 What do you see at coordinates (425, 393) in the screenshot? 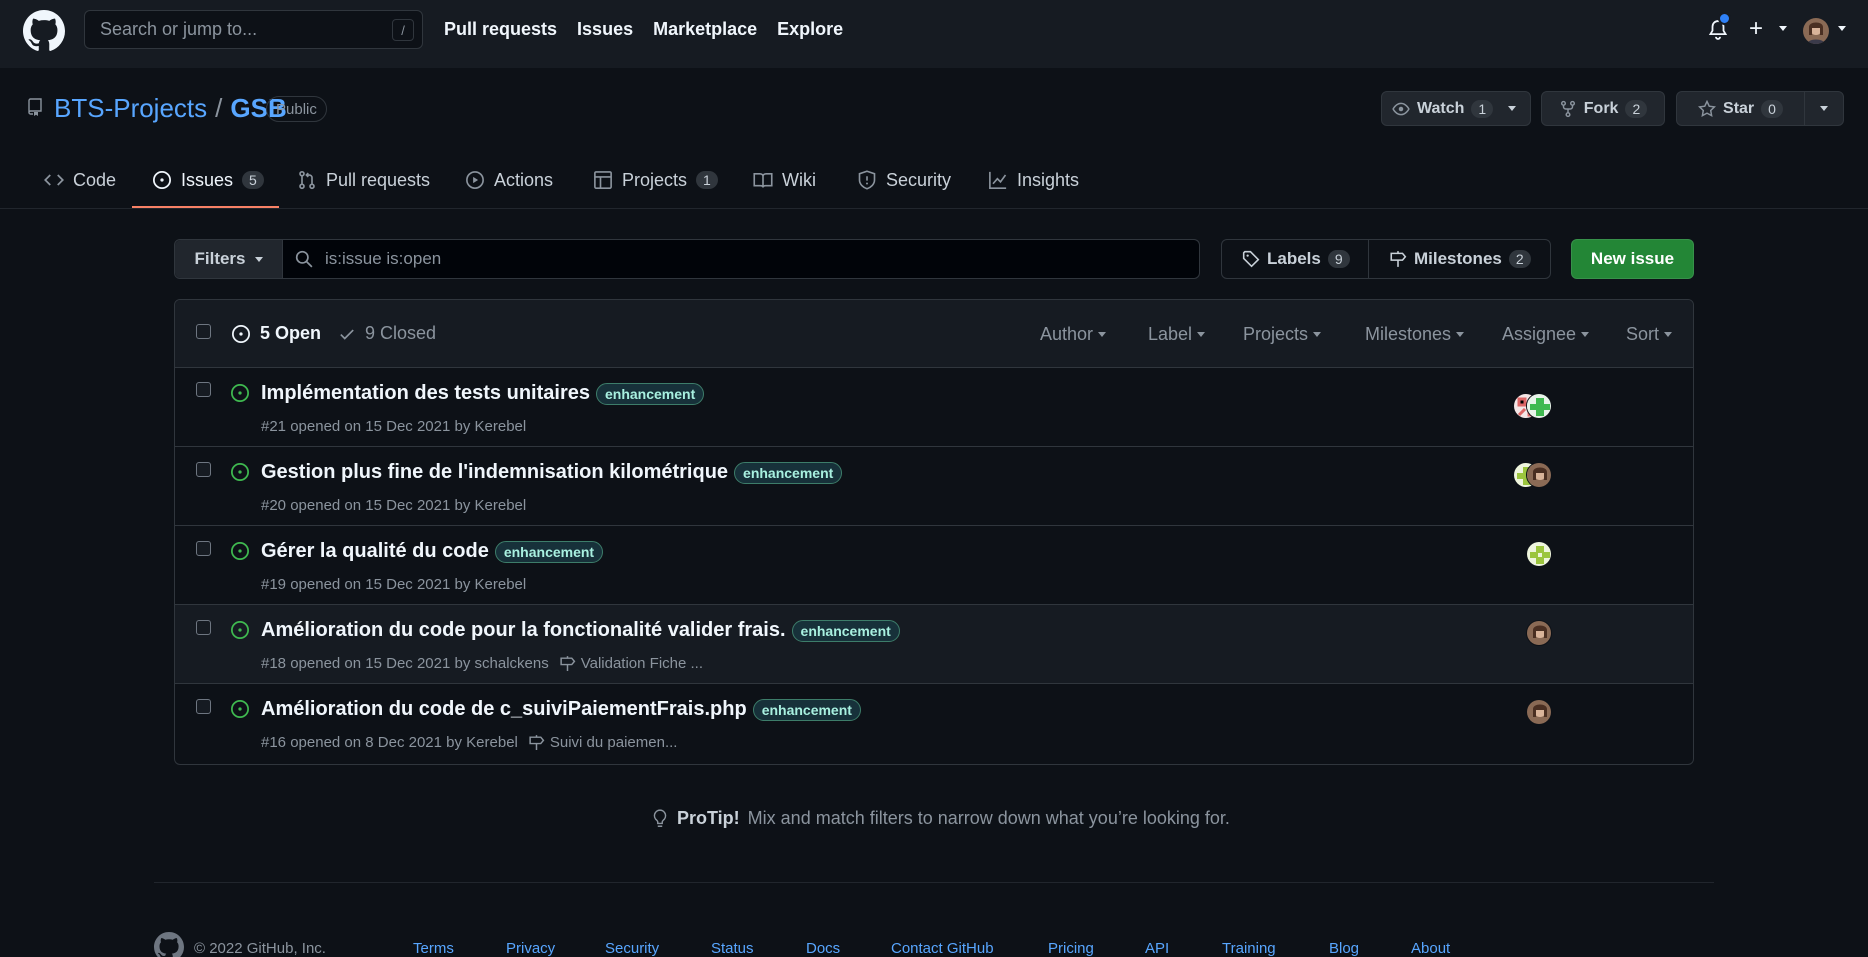
I see `issue-title-link: Implémentation des tests unitaires` at bounding box center [425, 393].